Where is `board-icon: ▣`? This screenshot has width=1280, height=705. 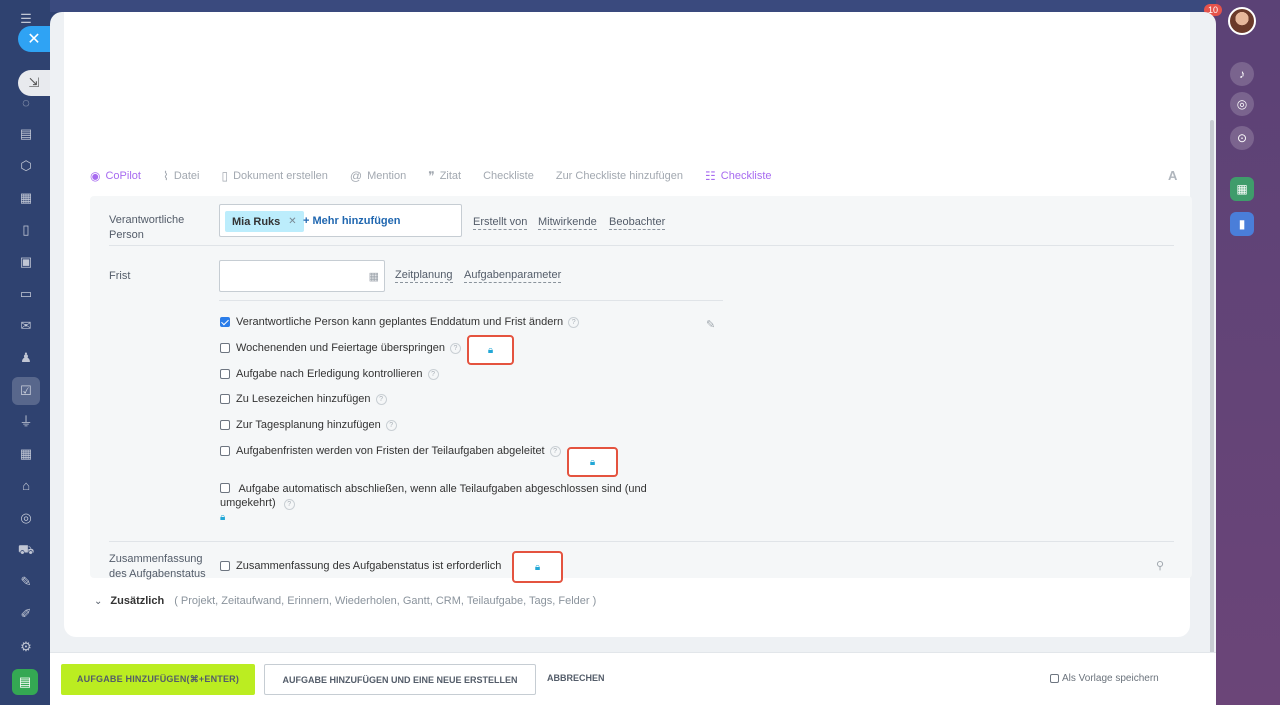
board-icon: ▣ is located at coordinates (26, 262).